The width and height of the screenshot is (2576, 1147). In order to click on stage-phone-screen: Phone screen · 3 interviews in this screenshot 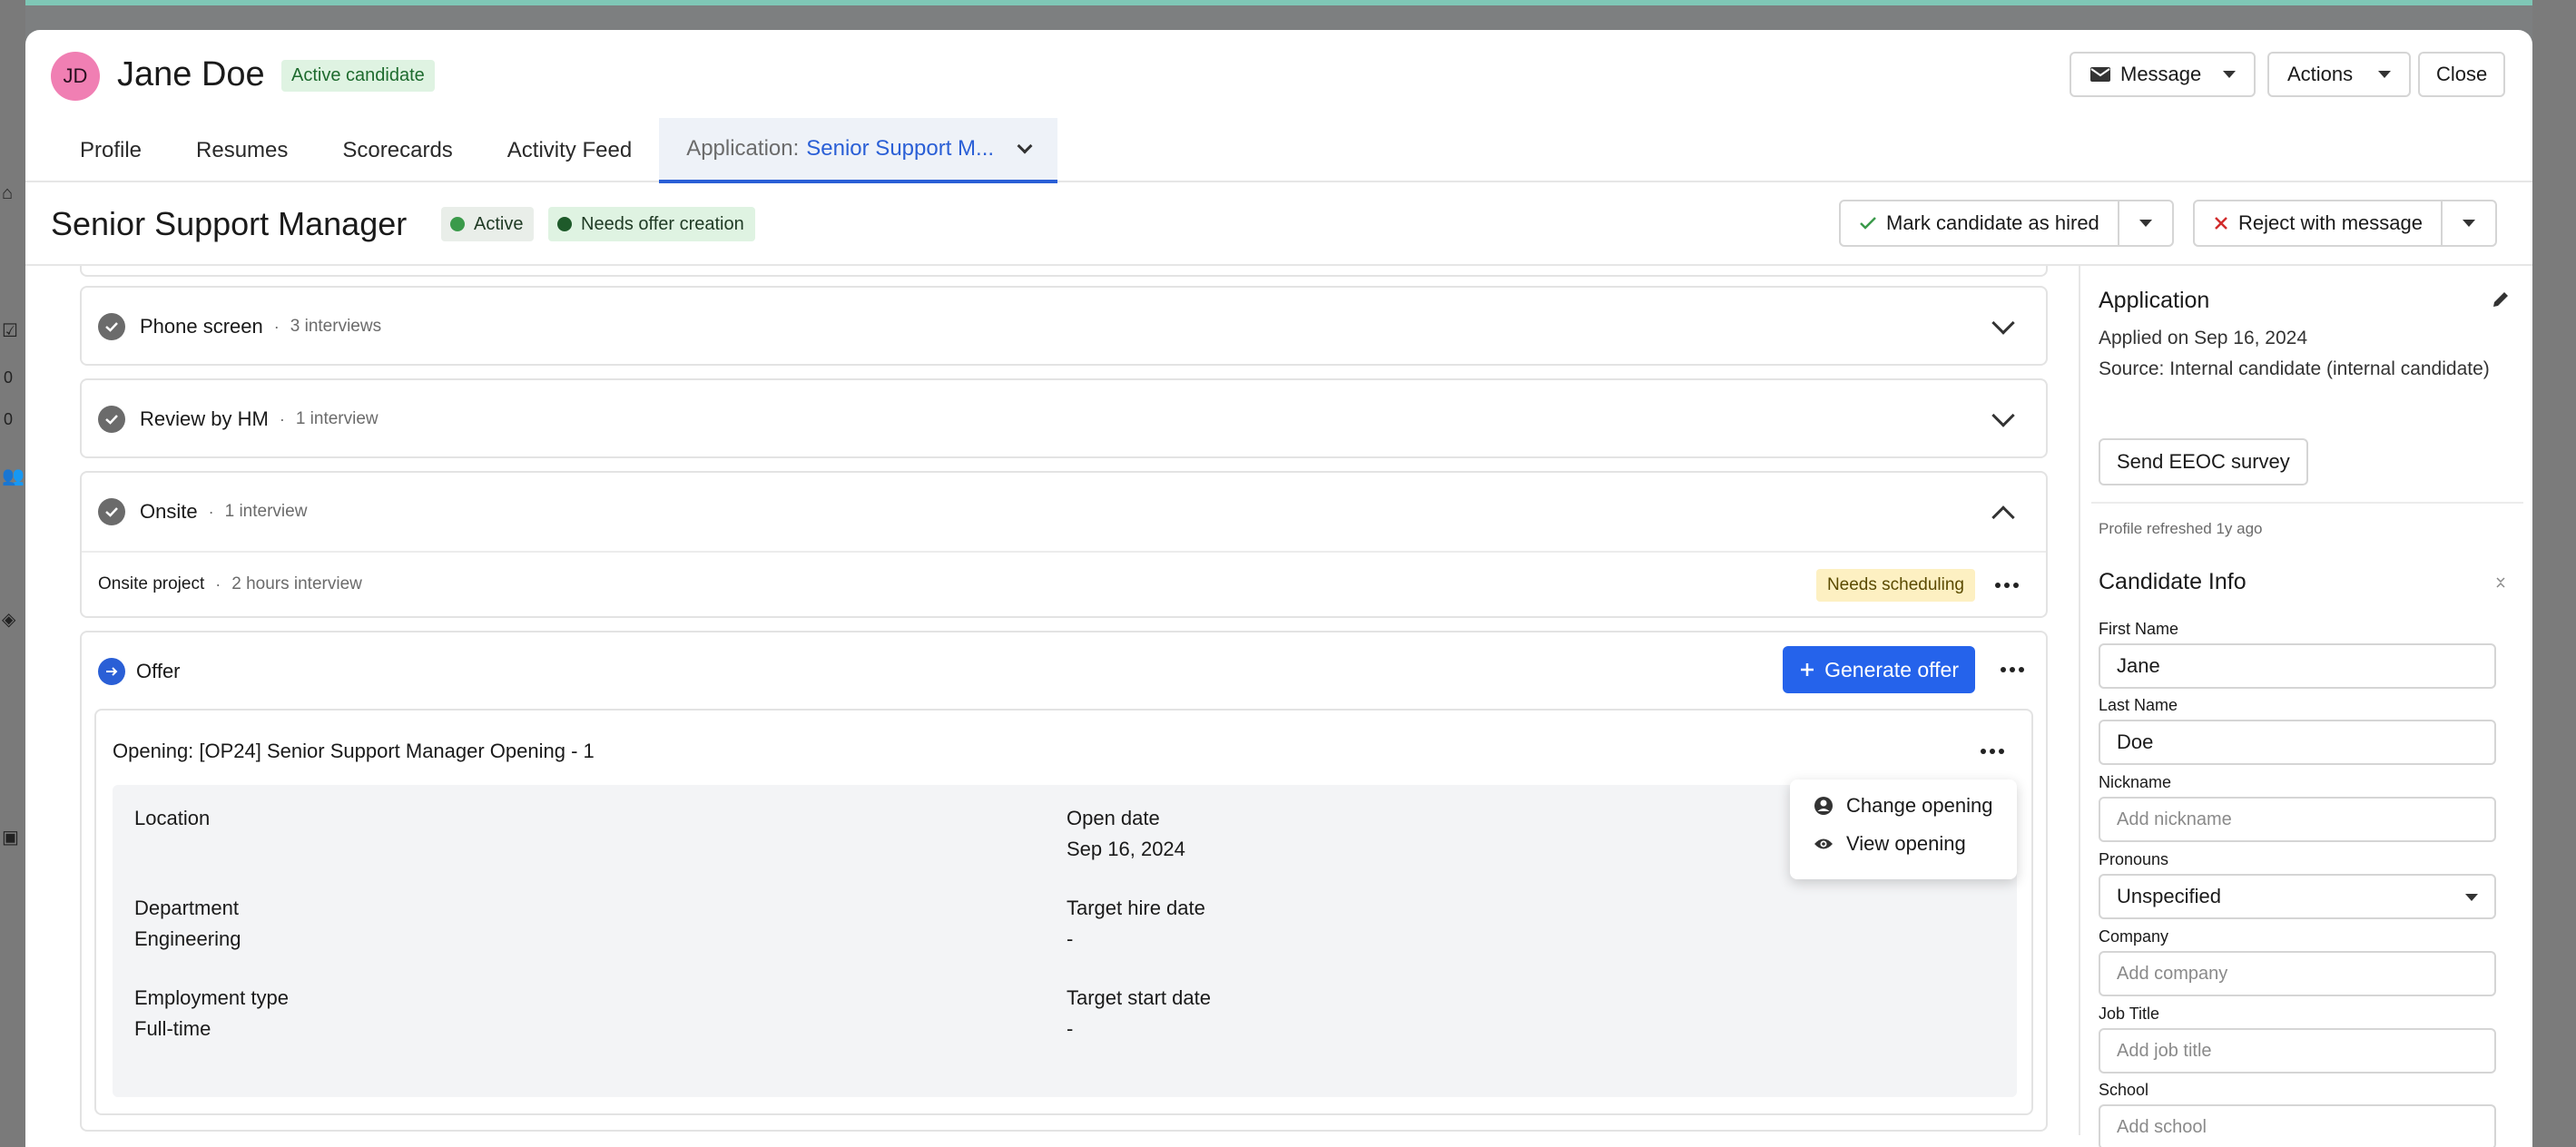, I will do `click(1064, 326)`.